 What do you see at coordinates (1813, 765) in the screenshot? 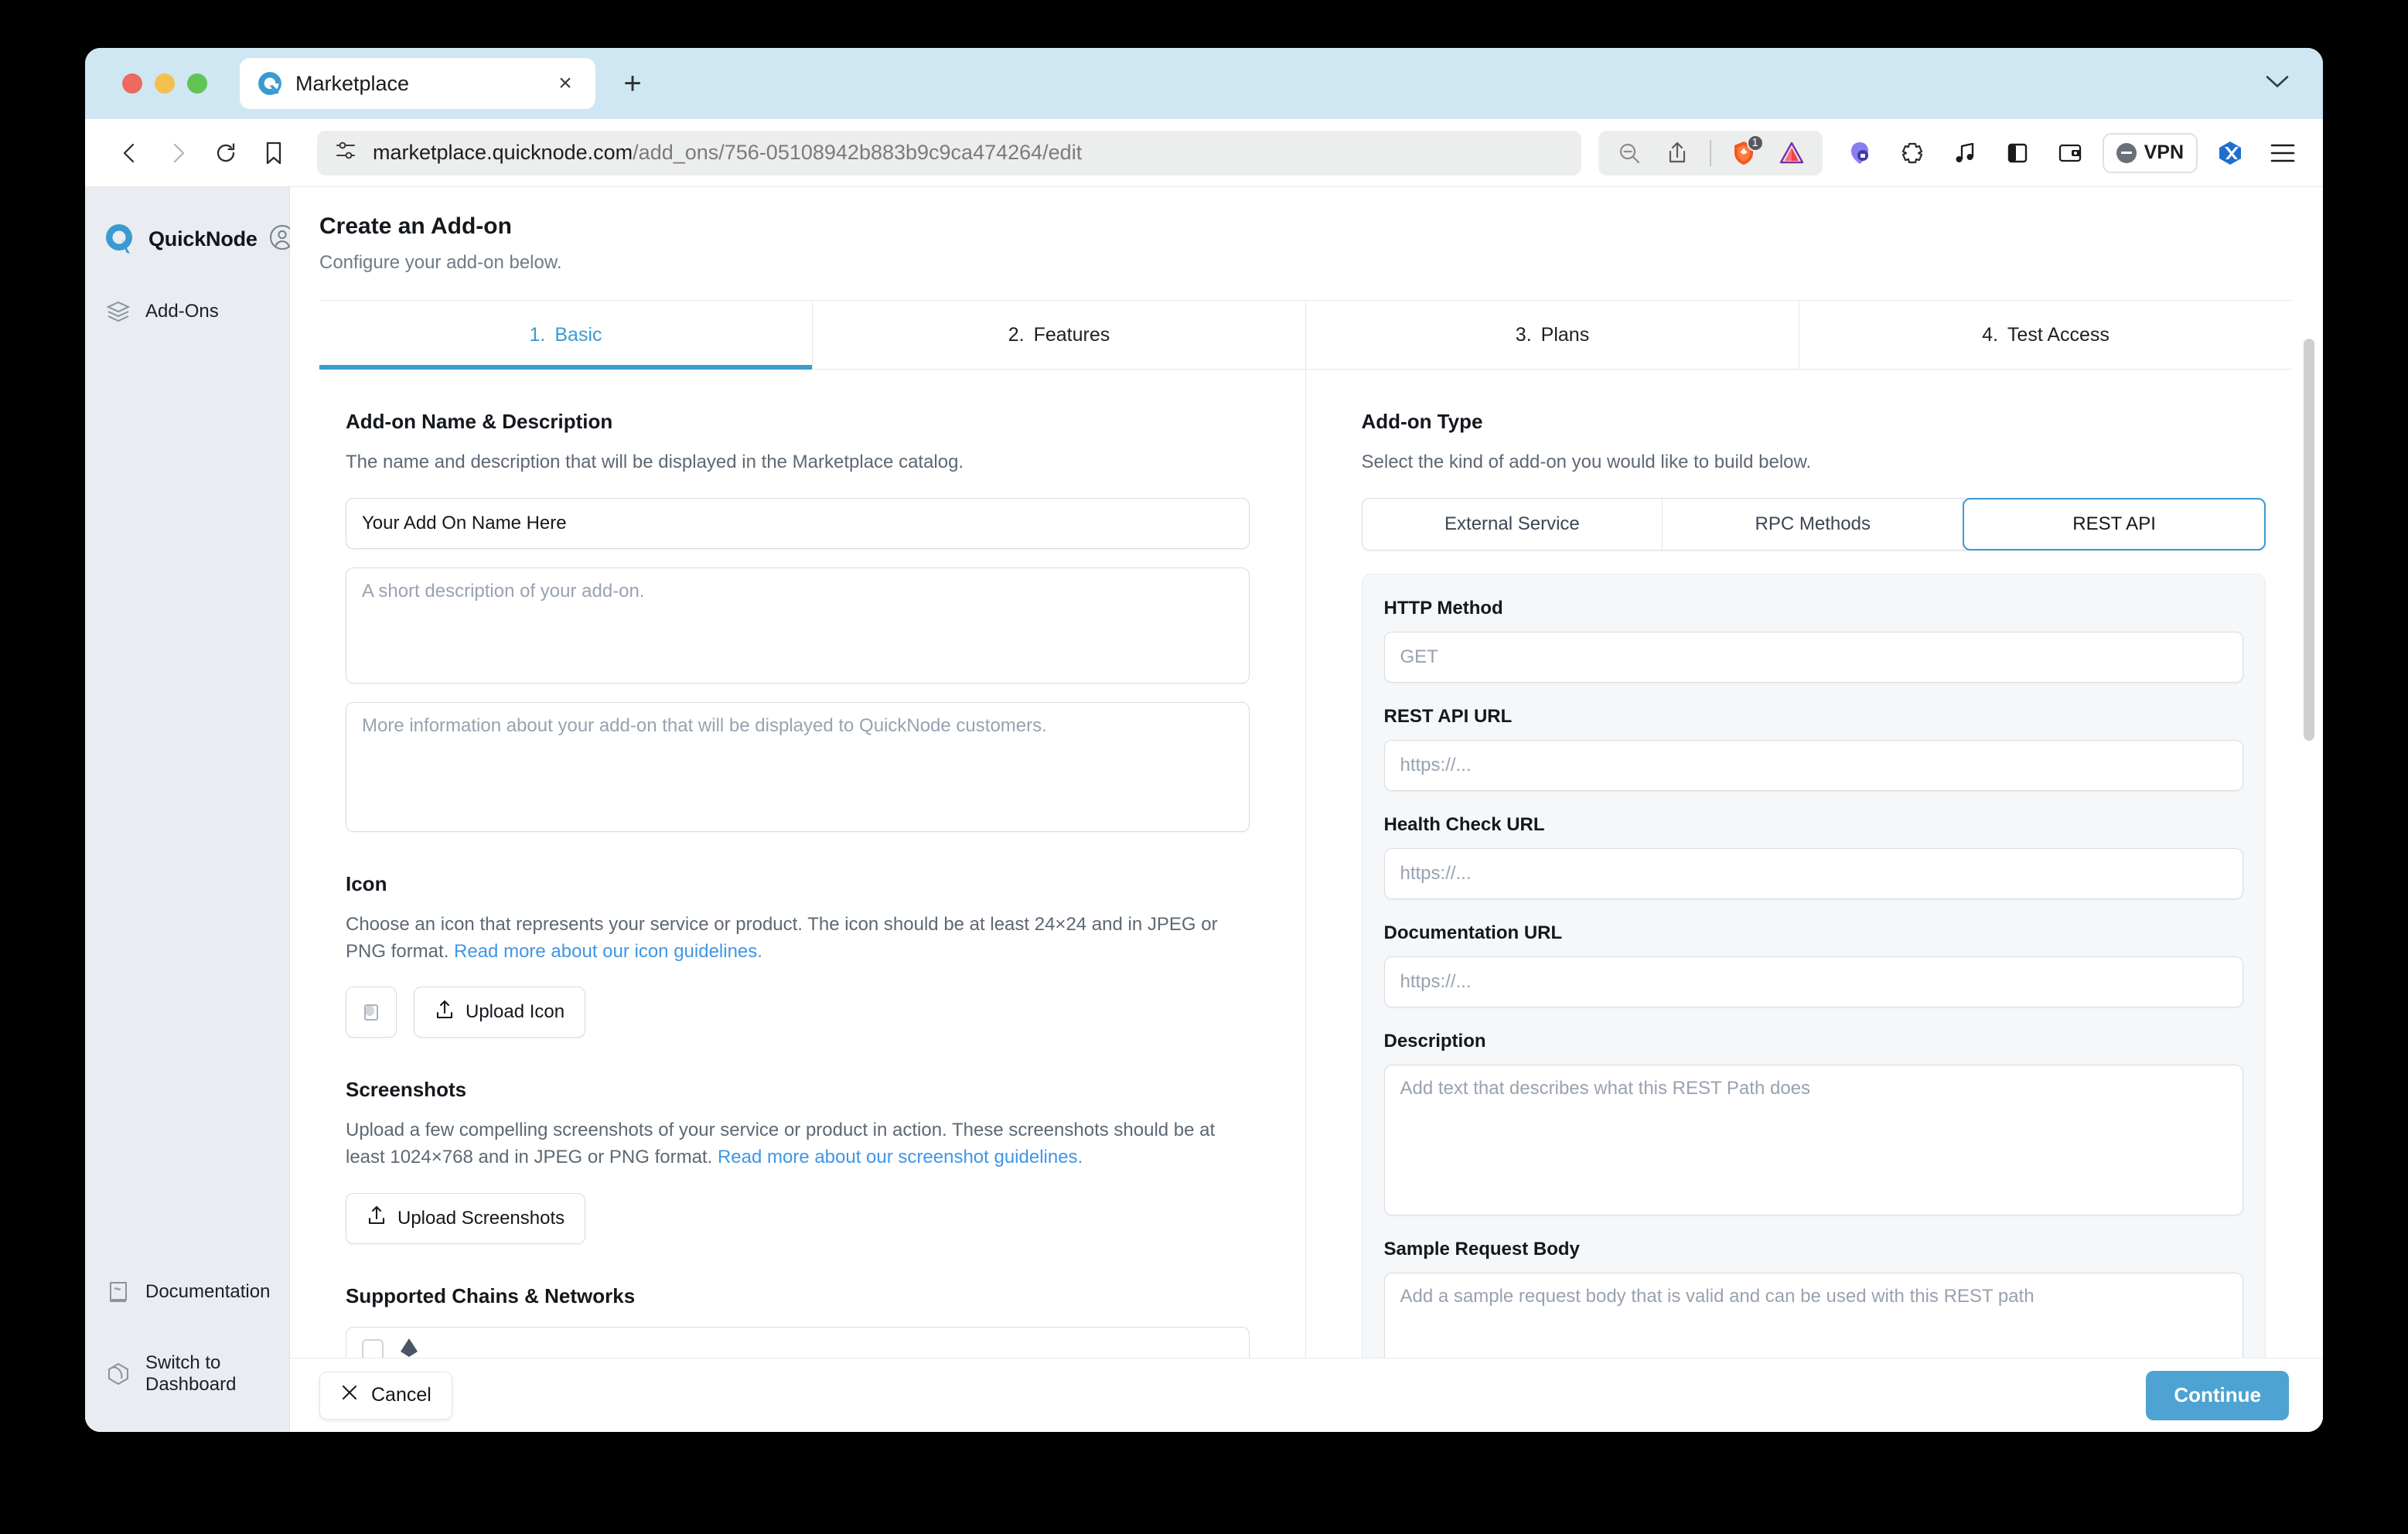
I see `rest-api-url-input` at bounding box center [1813, 765].